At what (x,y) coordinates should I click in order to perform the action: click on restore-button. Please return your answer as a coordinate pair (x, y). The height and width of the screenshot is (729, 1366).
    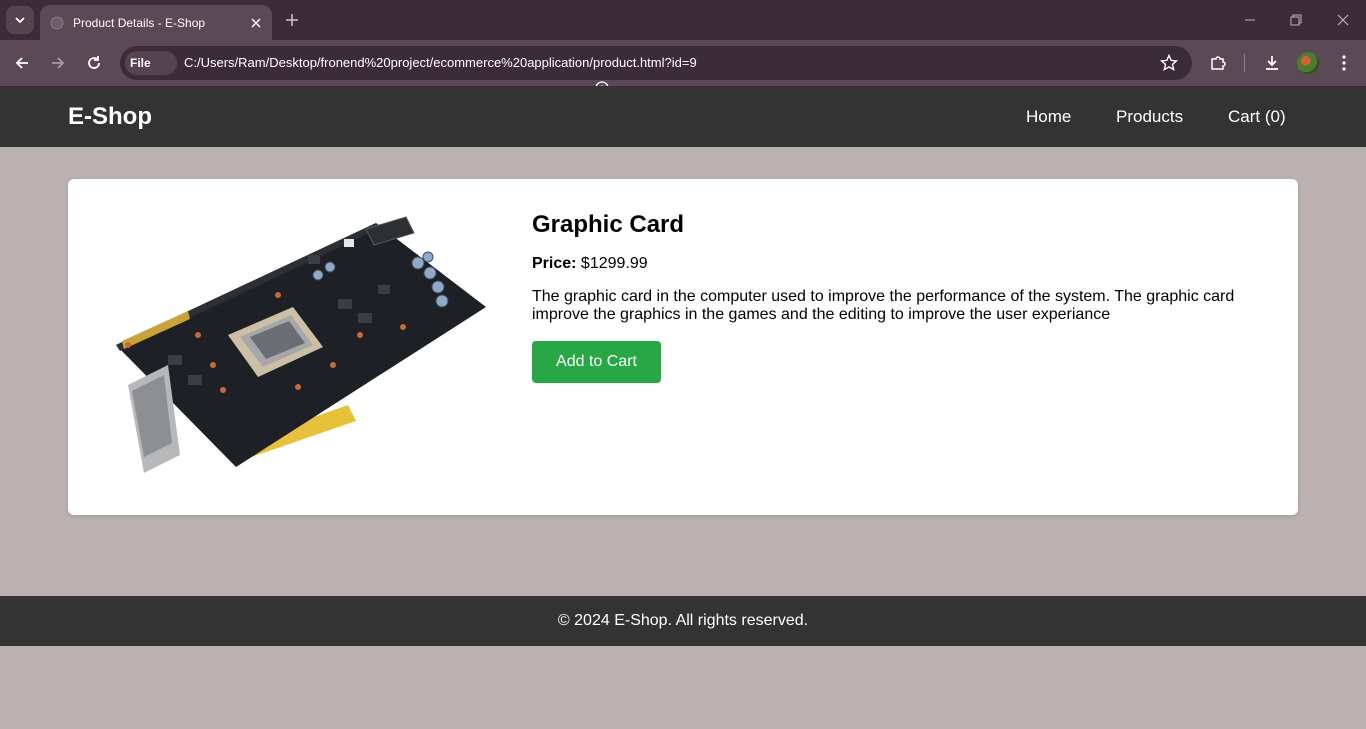
    Looking at the image, I should click on (1296, 20).